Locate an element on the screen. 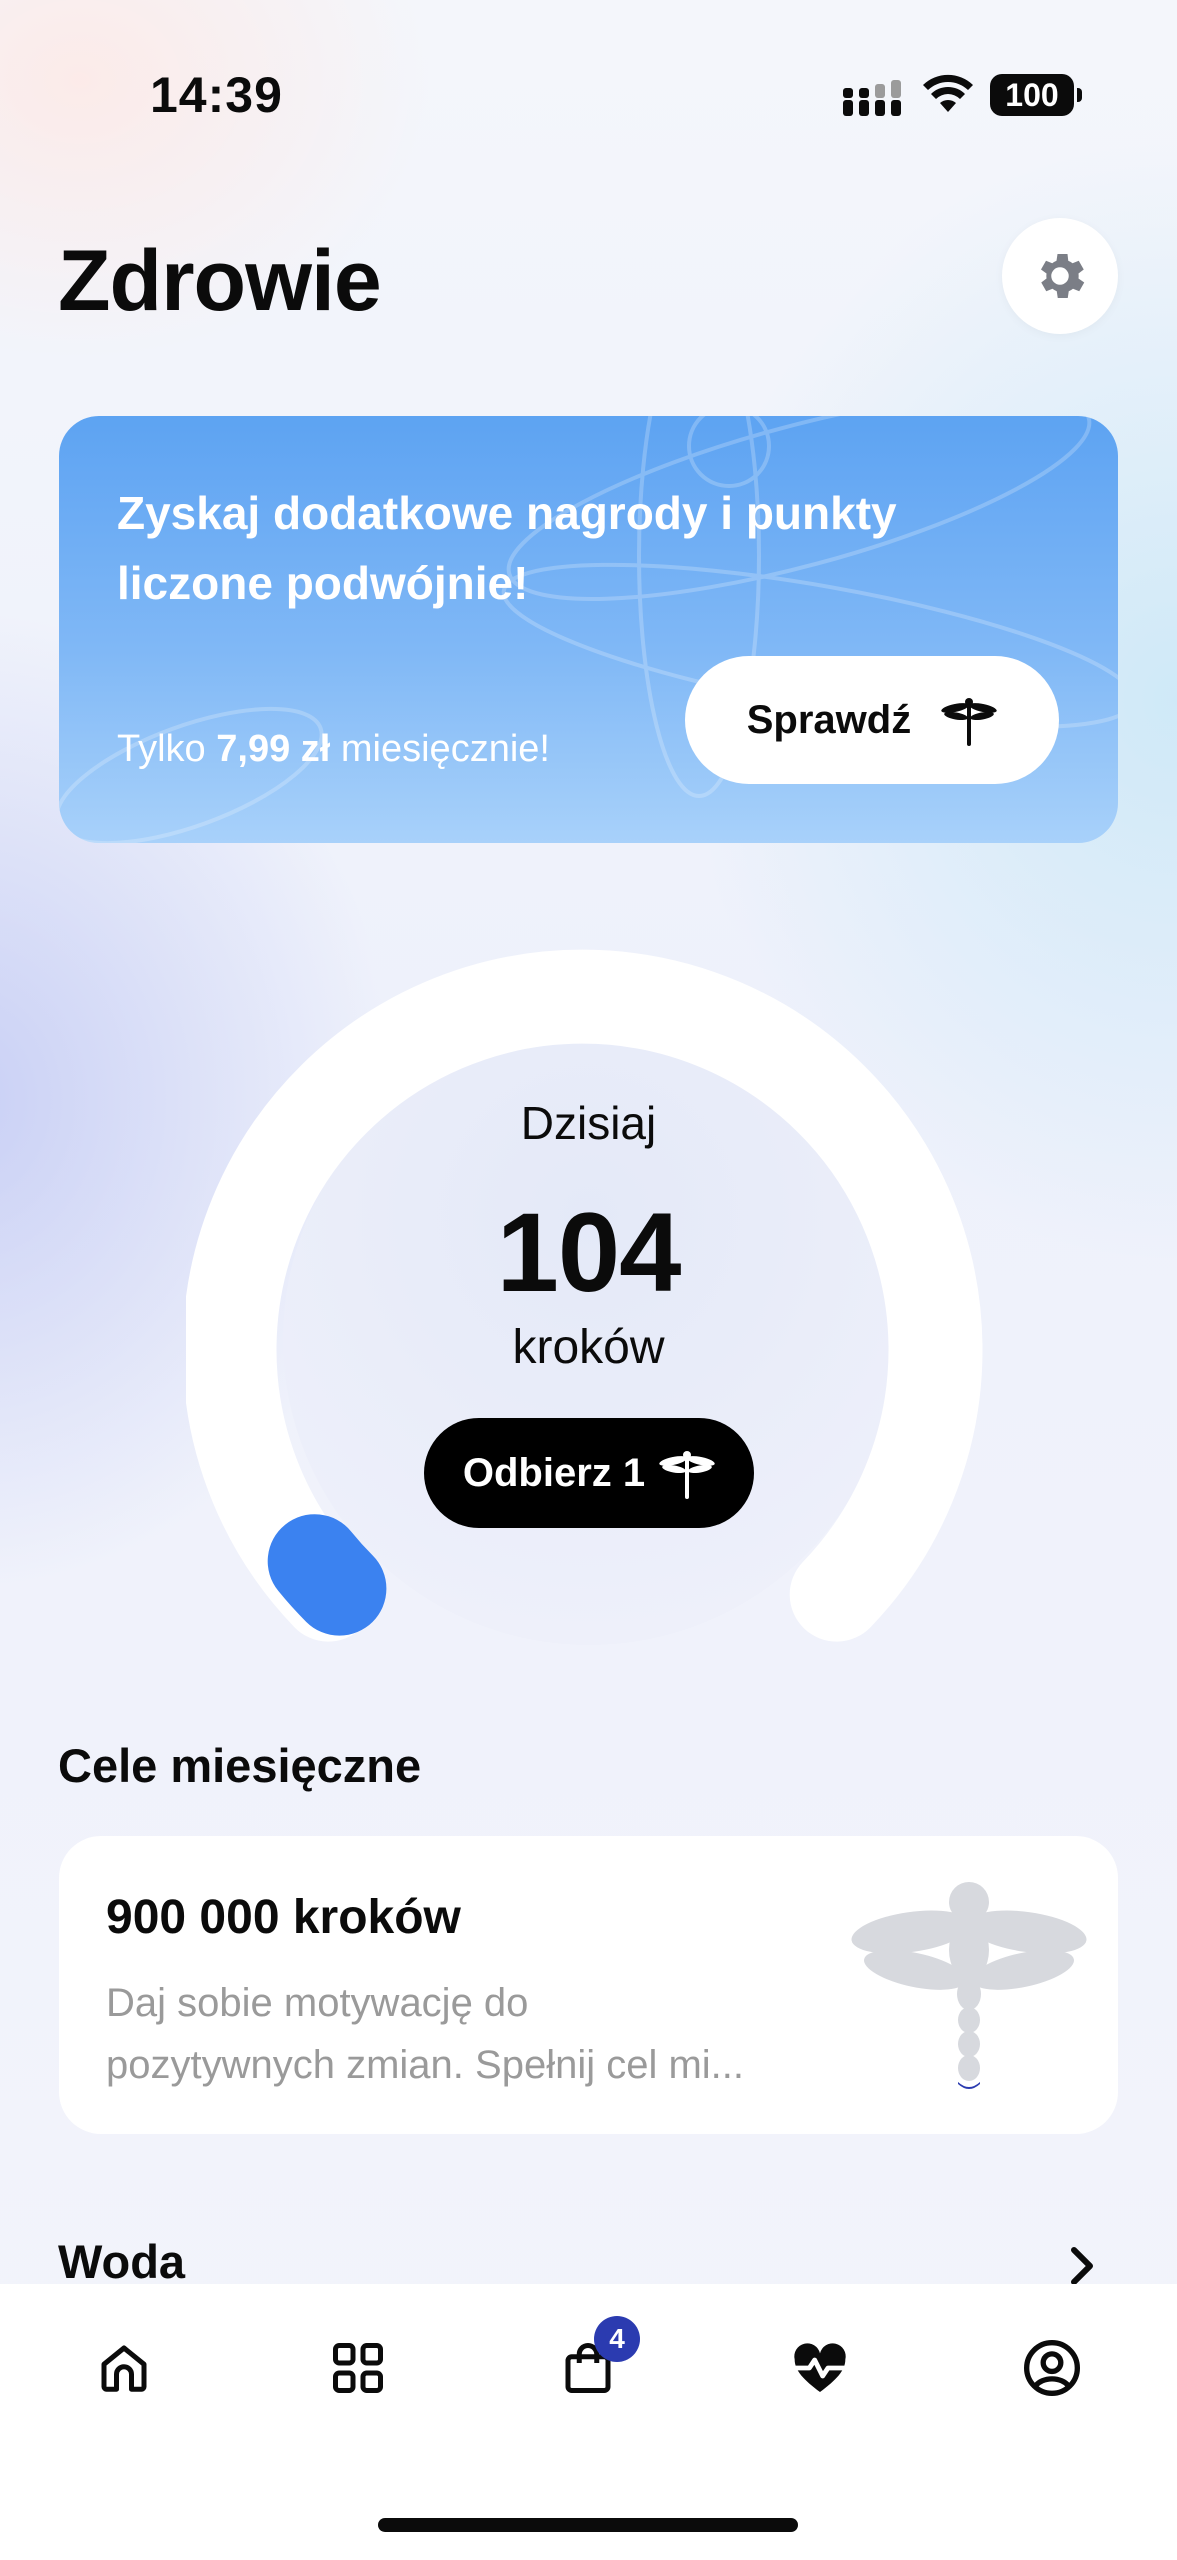 This screenshot has height=2560, width=1177. chevron-right-icon is located at coordinates (1082, 2266).